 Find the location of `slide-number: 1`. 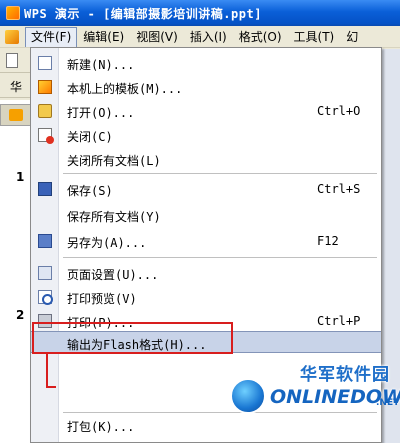

slide-number: 1 is located at coordinates (20, 177).